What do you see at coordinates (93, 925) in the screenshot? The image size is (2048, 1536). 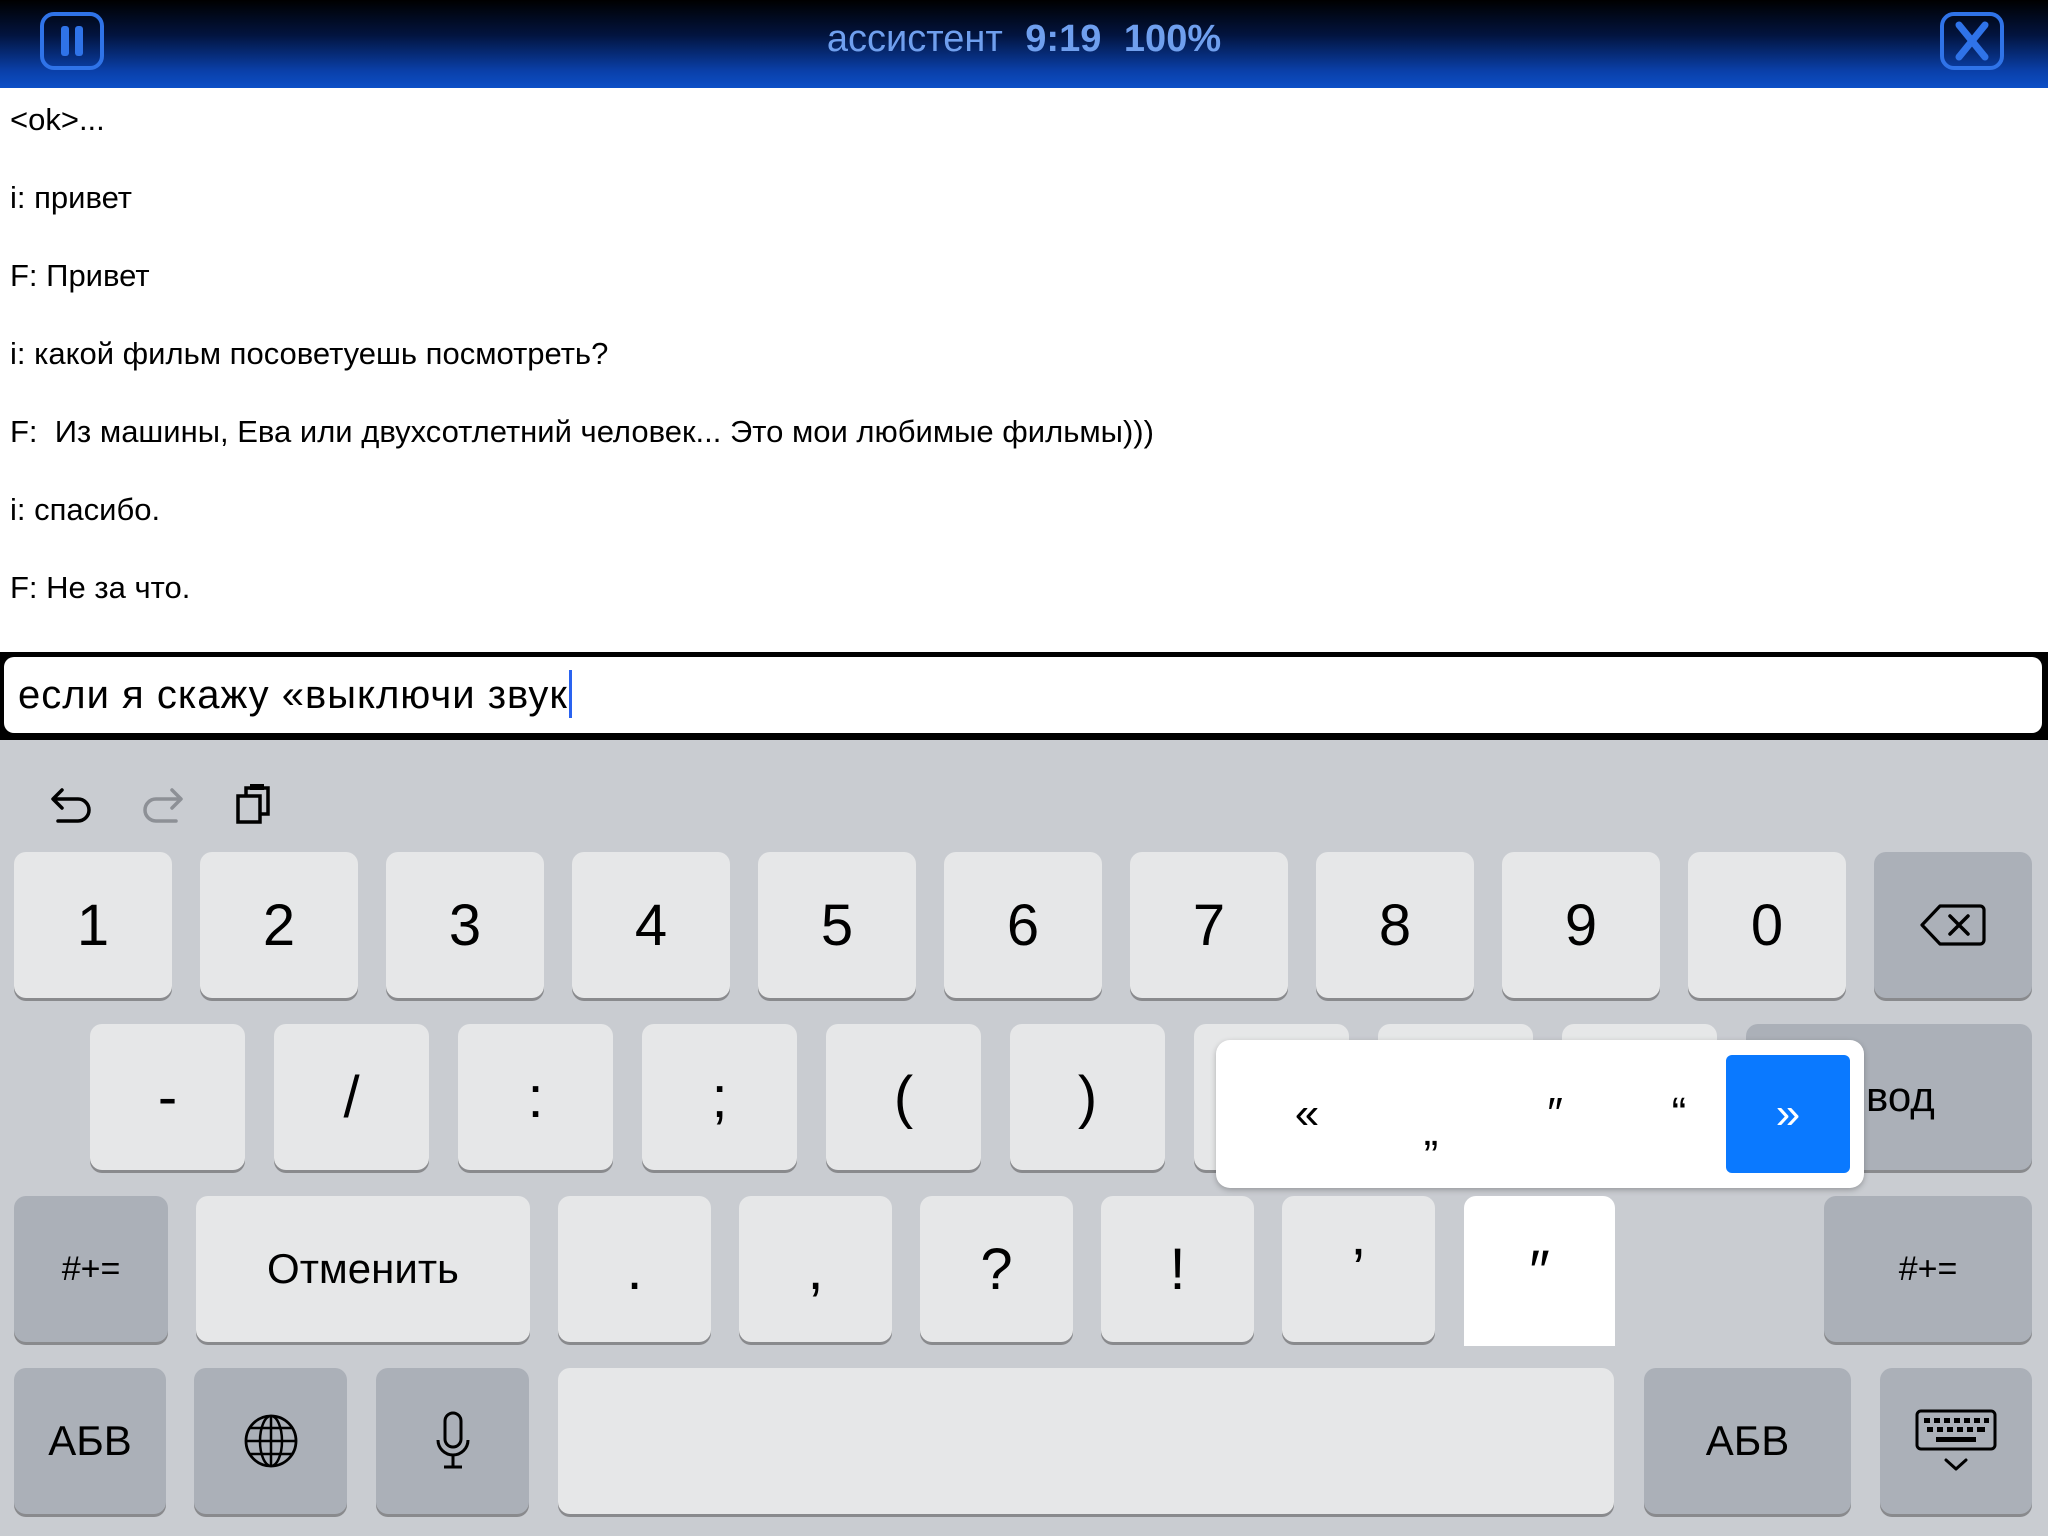 I see `key-1: 1` at bounding box center [93, 925].